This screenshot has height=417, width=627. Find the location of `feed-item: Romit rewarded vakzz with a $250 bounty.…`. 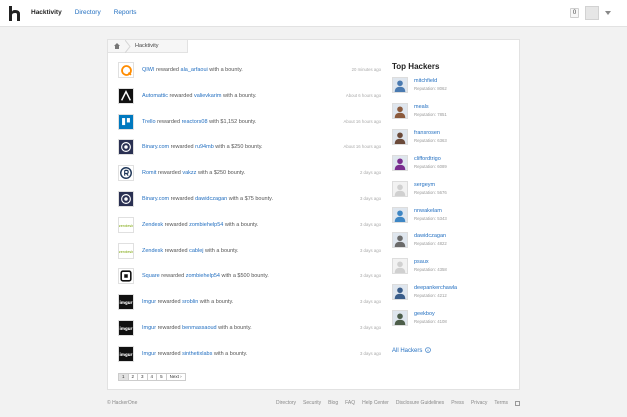

feed-item: Romit rewarded vakzz with a $250 bounty.… is located at coordinates (250, 174).